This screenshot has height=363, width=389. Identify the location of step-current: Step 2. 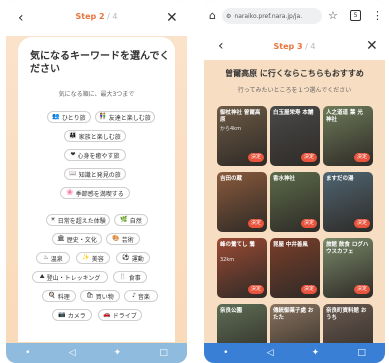
(90, 16).